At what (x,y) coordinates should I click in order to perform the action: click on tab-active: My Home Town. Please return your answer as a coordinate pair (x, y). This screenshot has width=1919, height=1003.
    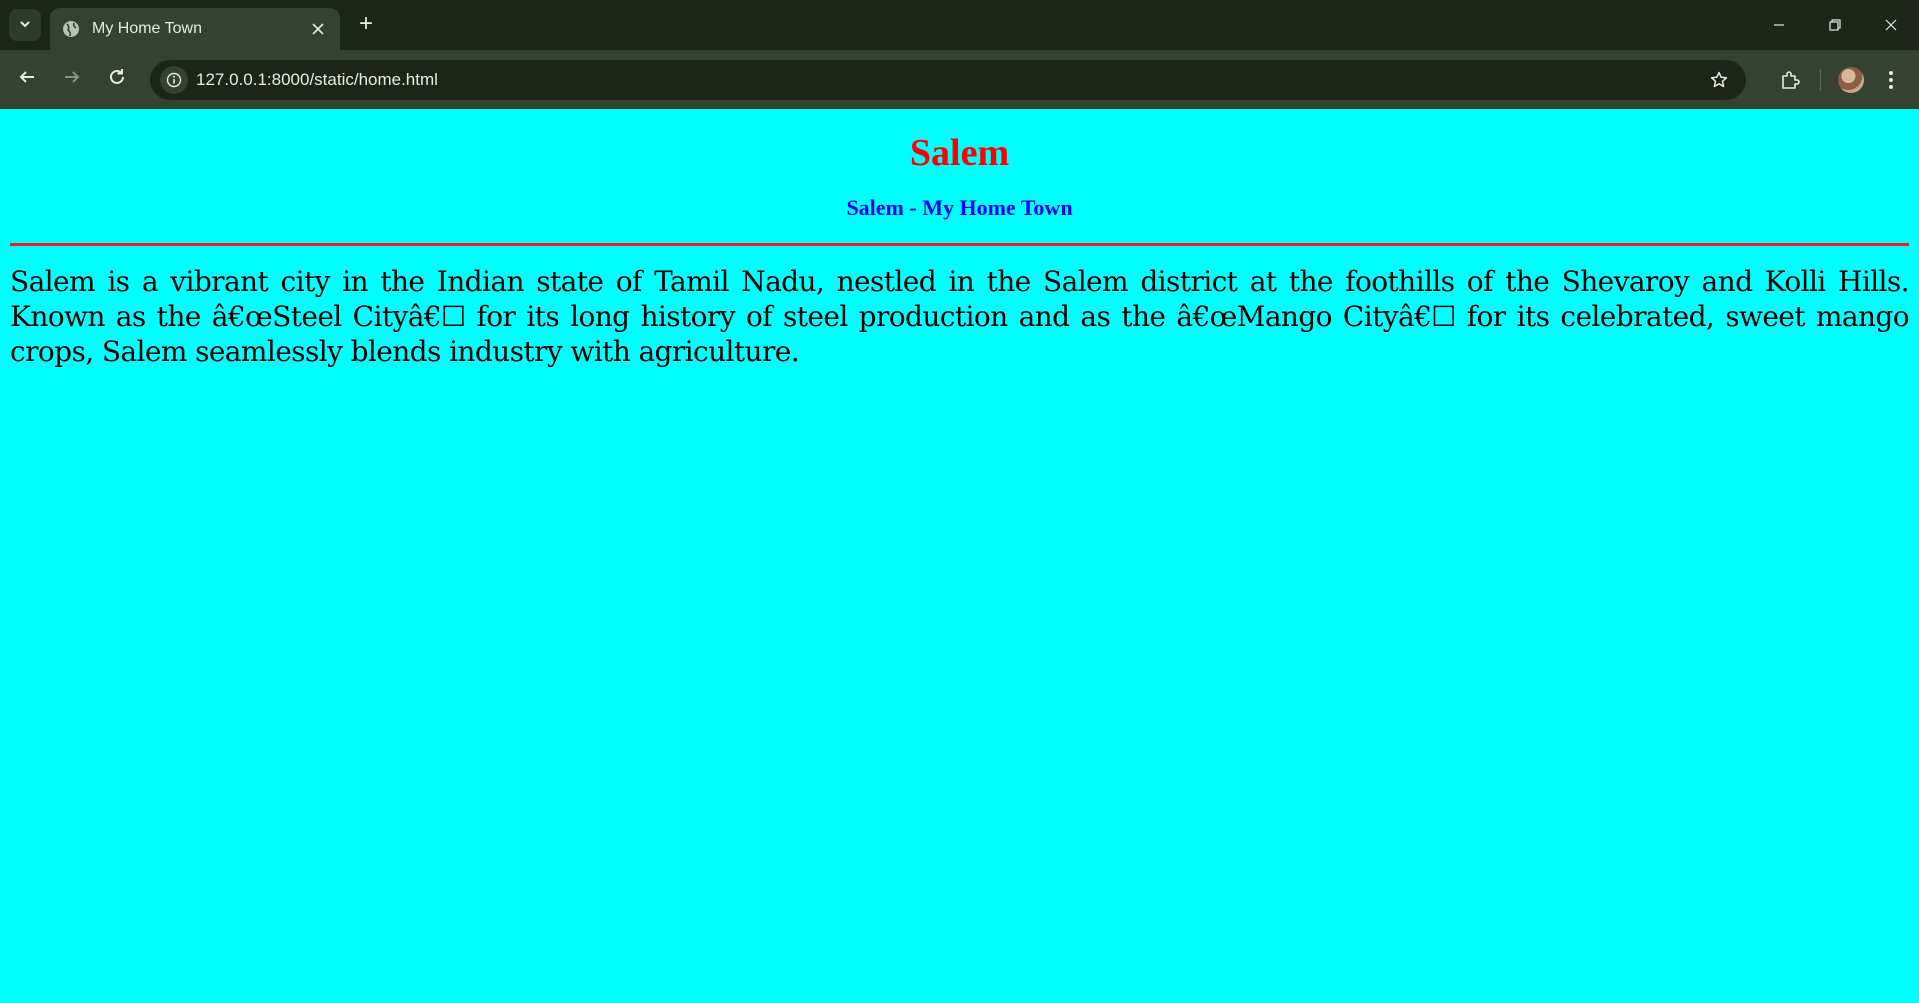
    Looking at the image, I should click on (195, 29).